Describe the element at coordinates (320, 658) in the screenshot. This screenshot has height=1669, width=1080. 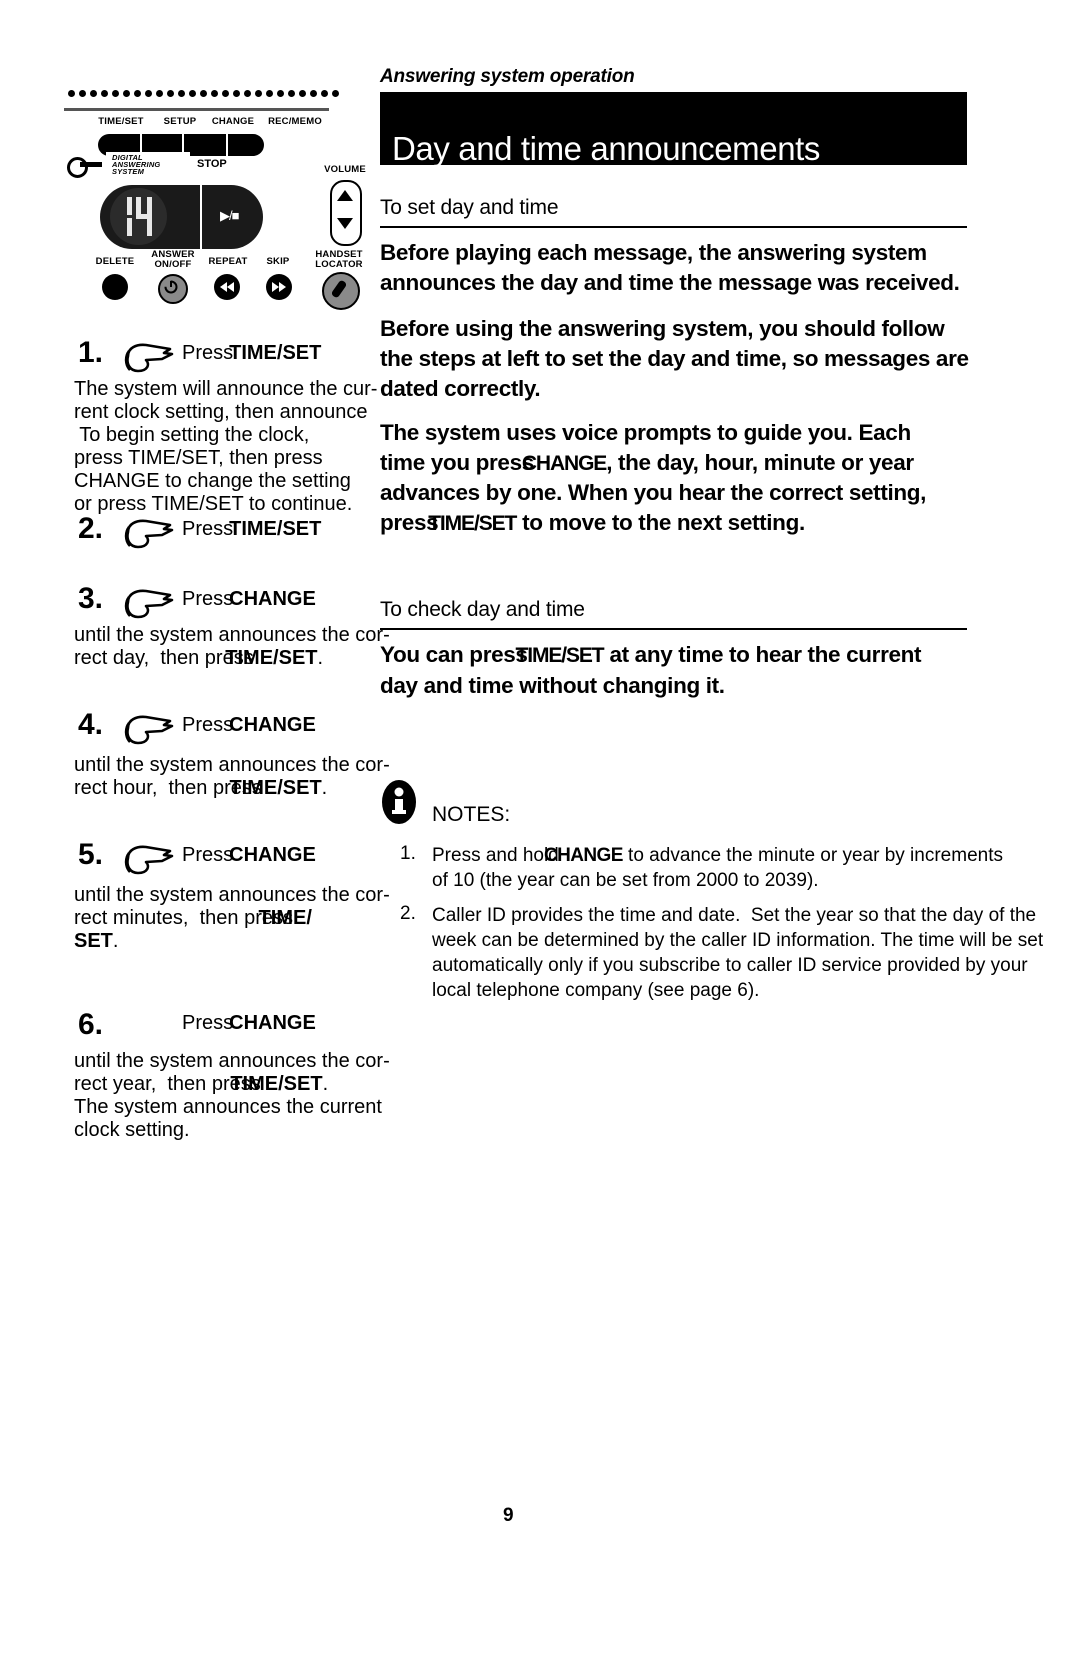
I see `step-3-body-post: .` at that location.